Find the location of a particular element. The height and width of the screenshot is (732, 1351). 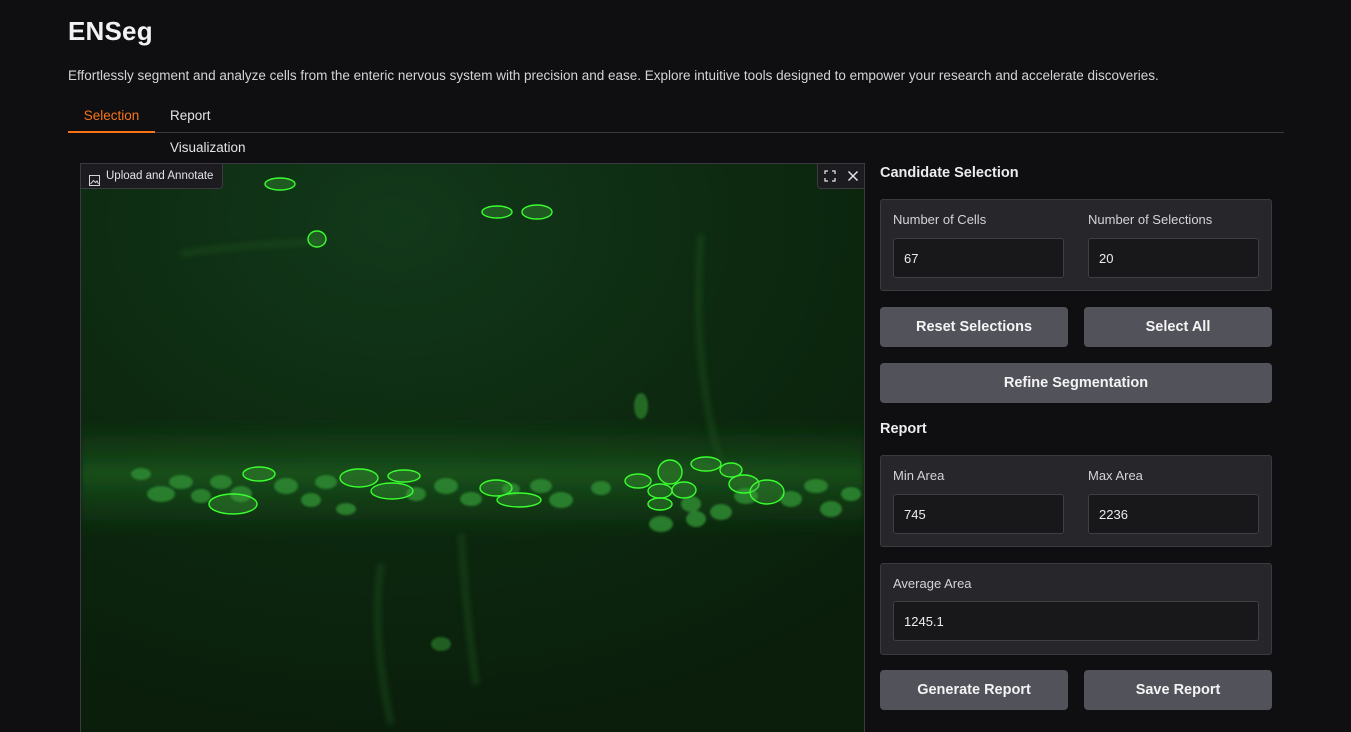

number-of-selections-label: Number of Selections is located at coordinates (1150, 219).